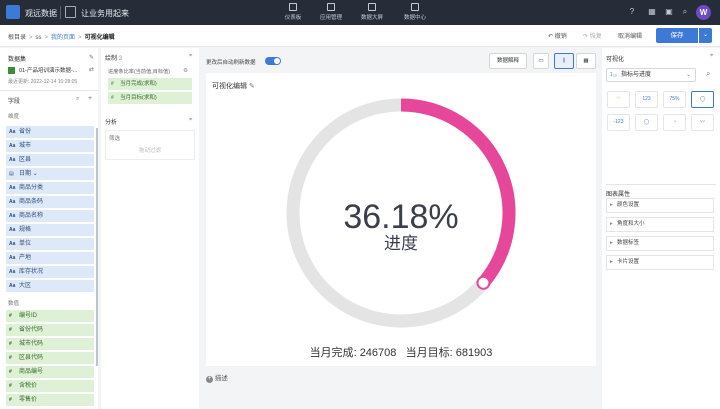  Describe the element at coordinates (50, 230) in the screenshot. I see `field-spec: Aa 规格` at that location.